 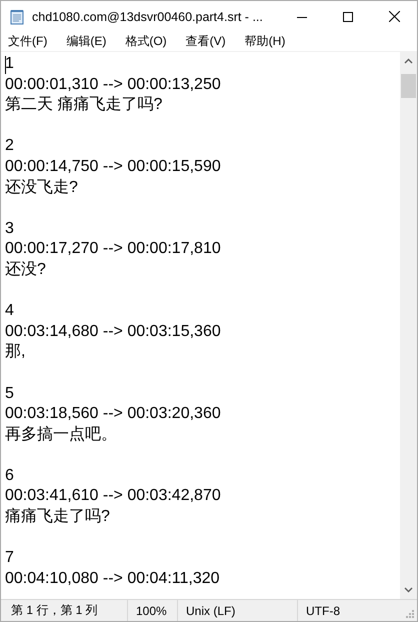 What do you see at coordinates (113, 166) in the screenshot?
I see `subtitle-timecode: 00:00:14,750 --> 00:00:15,590` at bounding box center [113, 166].